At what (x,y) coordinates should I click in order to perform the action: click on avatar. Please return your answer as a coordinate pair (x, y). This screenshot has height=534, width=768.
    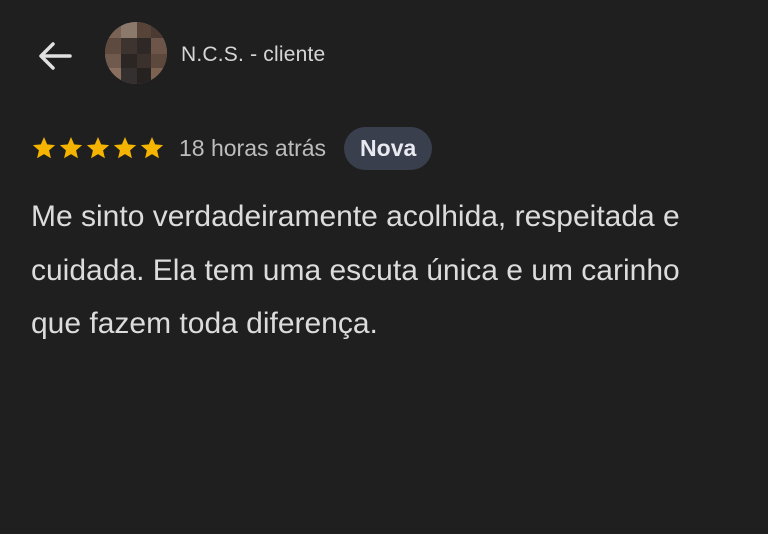
    Looking at the image, I should click on (136, 53).